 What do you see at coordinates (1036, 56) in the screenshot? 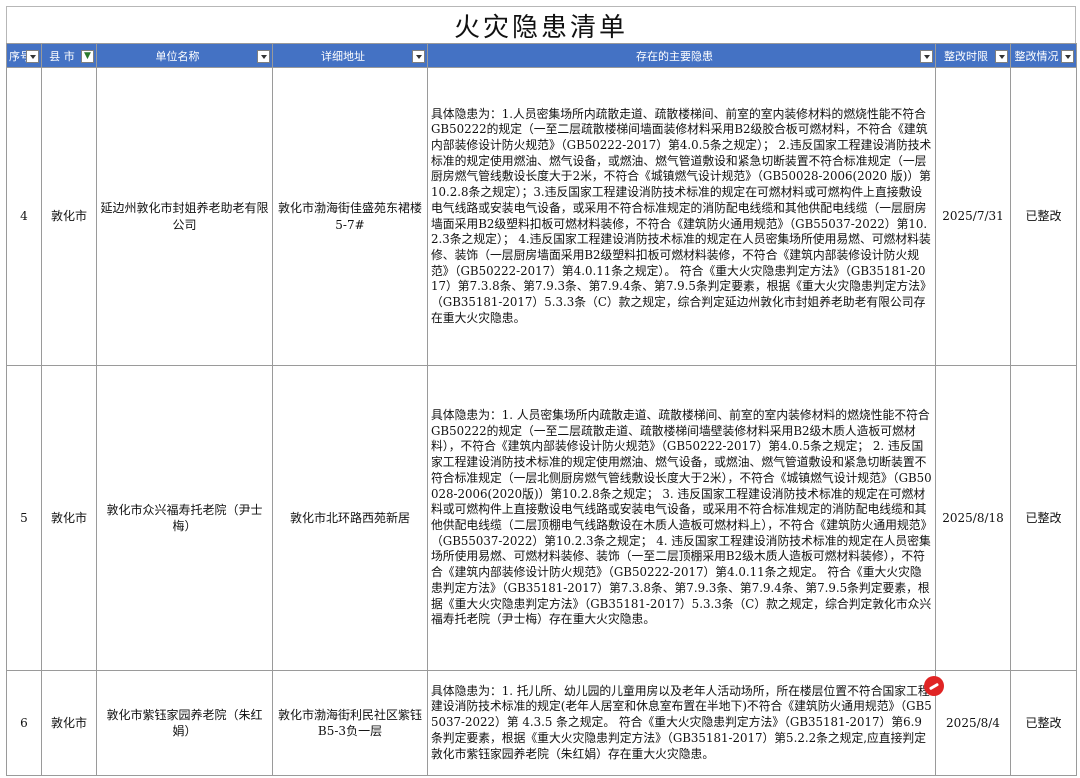
I see `header-status-label: 整改情况` at bounding box center [1036, 56].